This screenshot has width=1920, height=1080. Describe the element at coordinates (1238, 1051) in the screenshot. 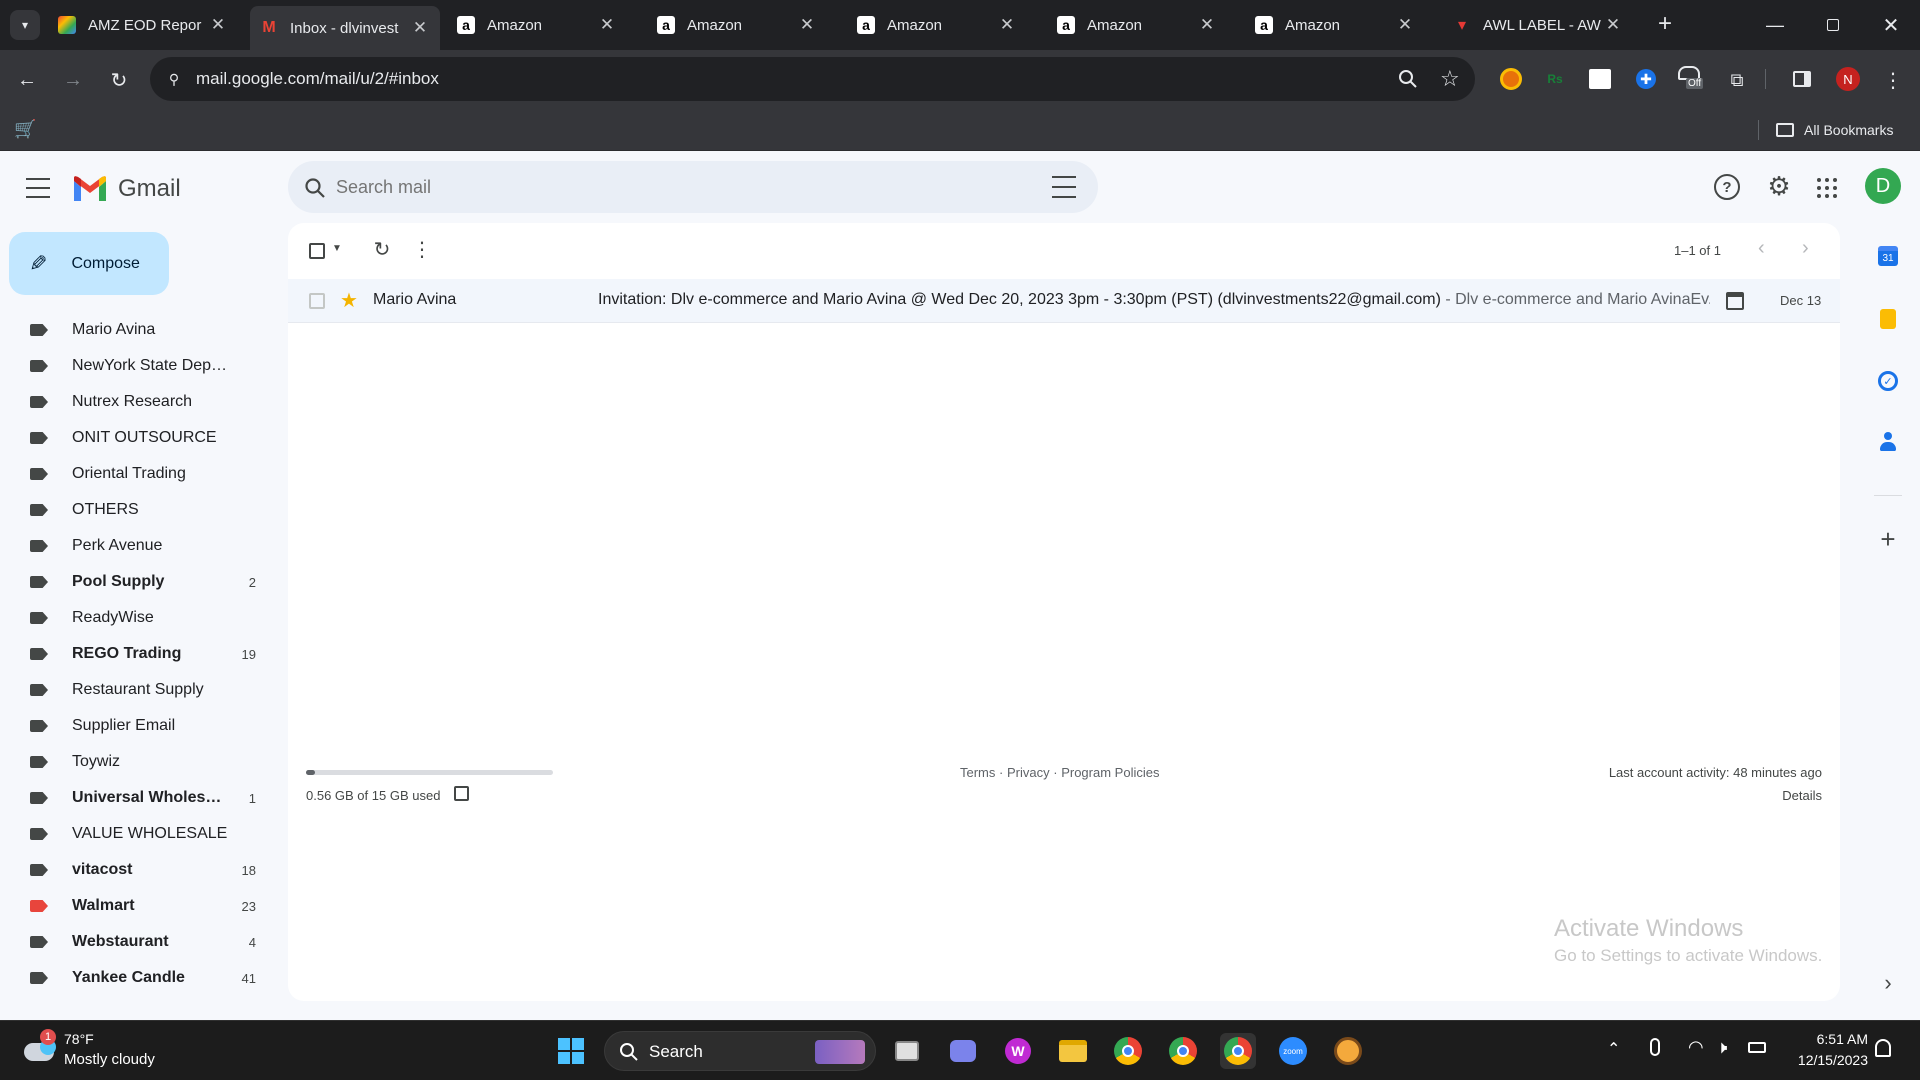

I see `chrome-profile-n-icon` at that location.